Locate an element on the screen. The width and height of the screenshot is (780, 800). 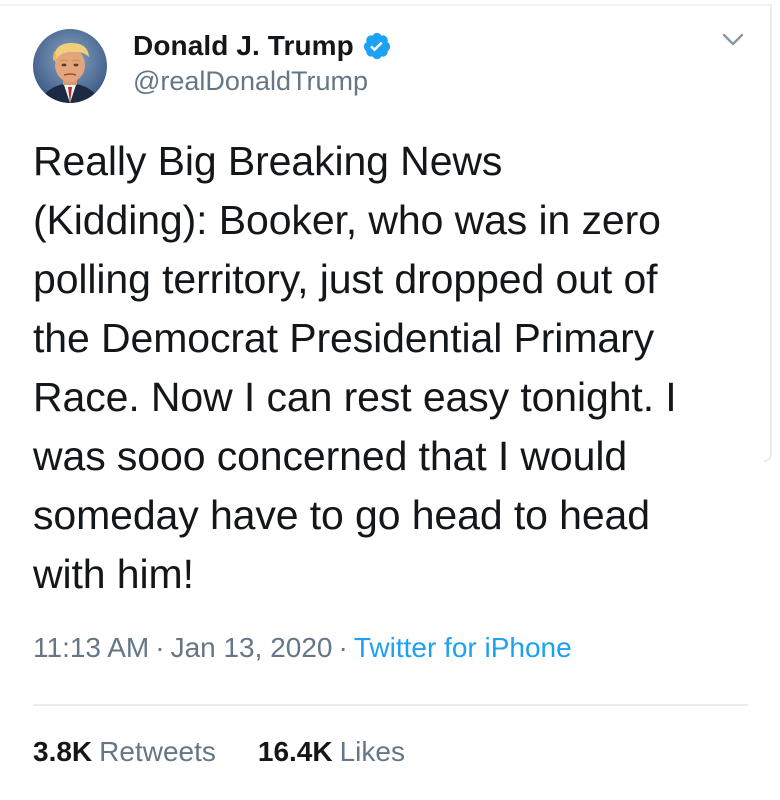
verified-badge-icon is located at coordinates (377, 46).